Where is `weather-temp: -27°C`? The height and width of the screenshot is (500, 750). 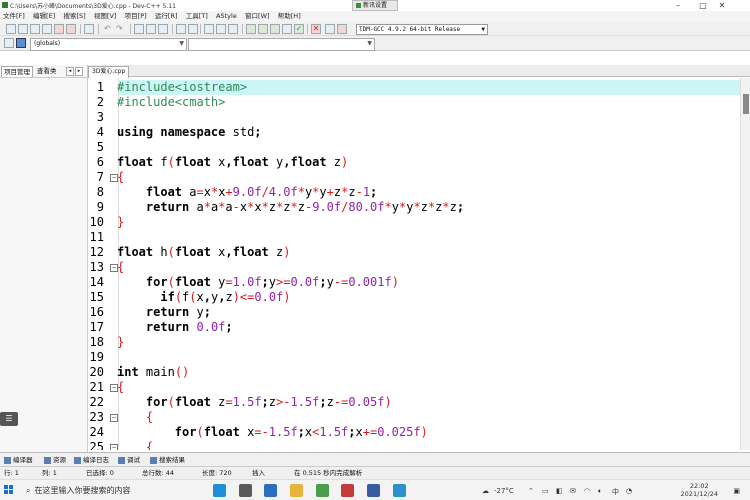 weather-temp: -27°C is located at coordinates (504, 491).